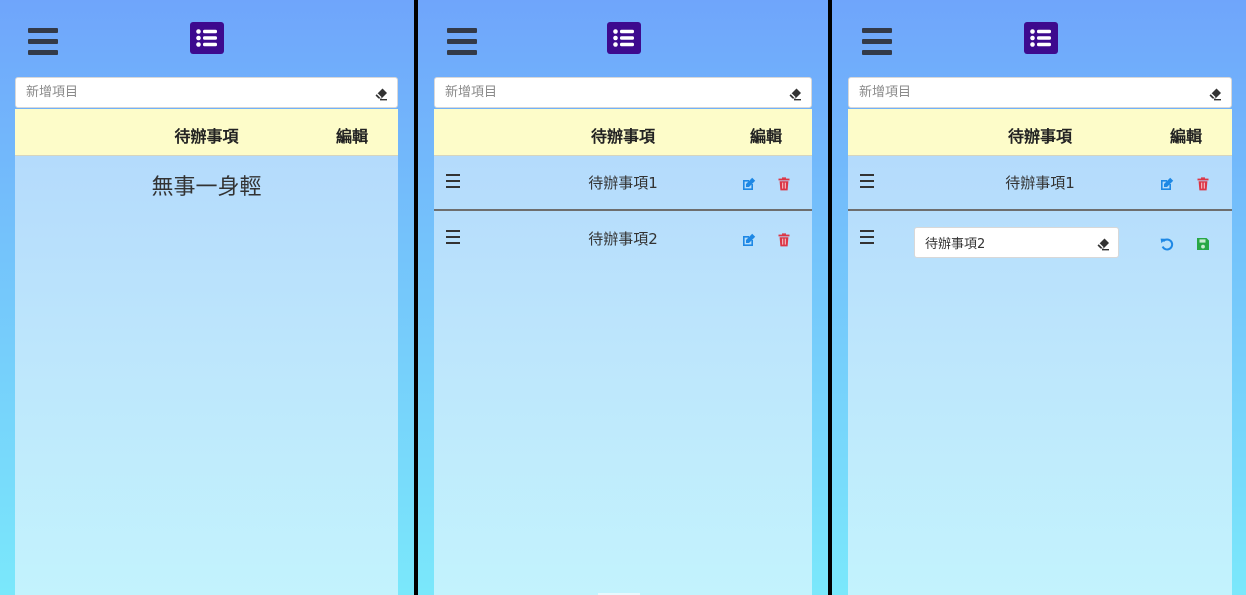 Image resolution: width=1246 pixels, height=595 pixels. I want to click on undo-icon, so click(1167, 244).